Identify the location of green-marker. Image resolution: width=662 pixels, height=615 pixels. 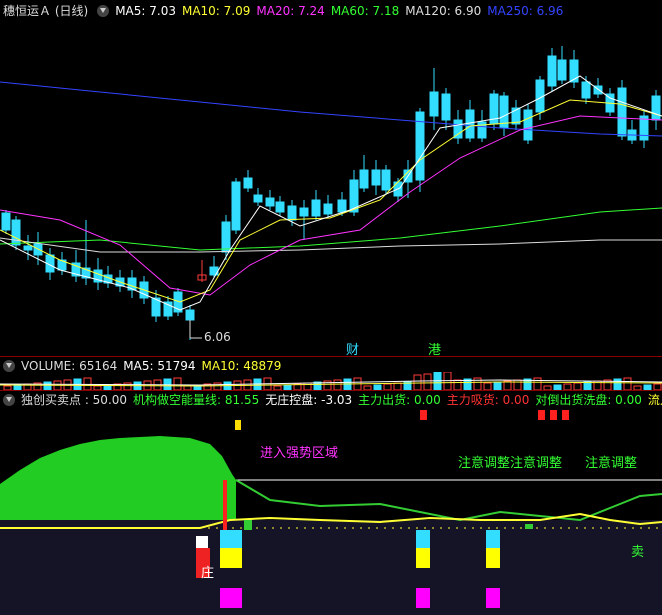
(248, 525).